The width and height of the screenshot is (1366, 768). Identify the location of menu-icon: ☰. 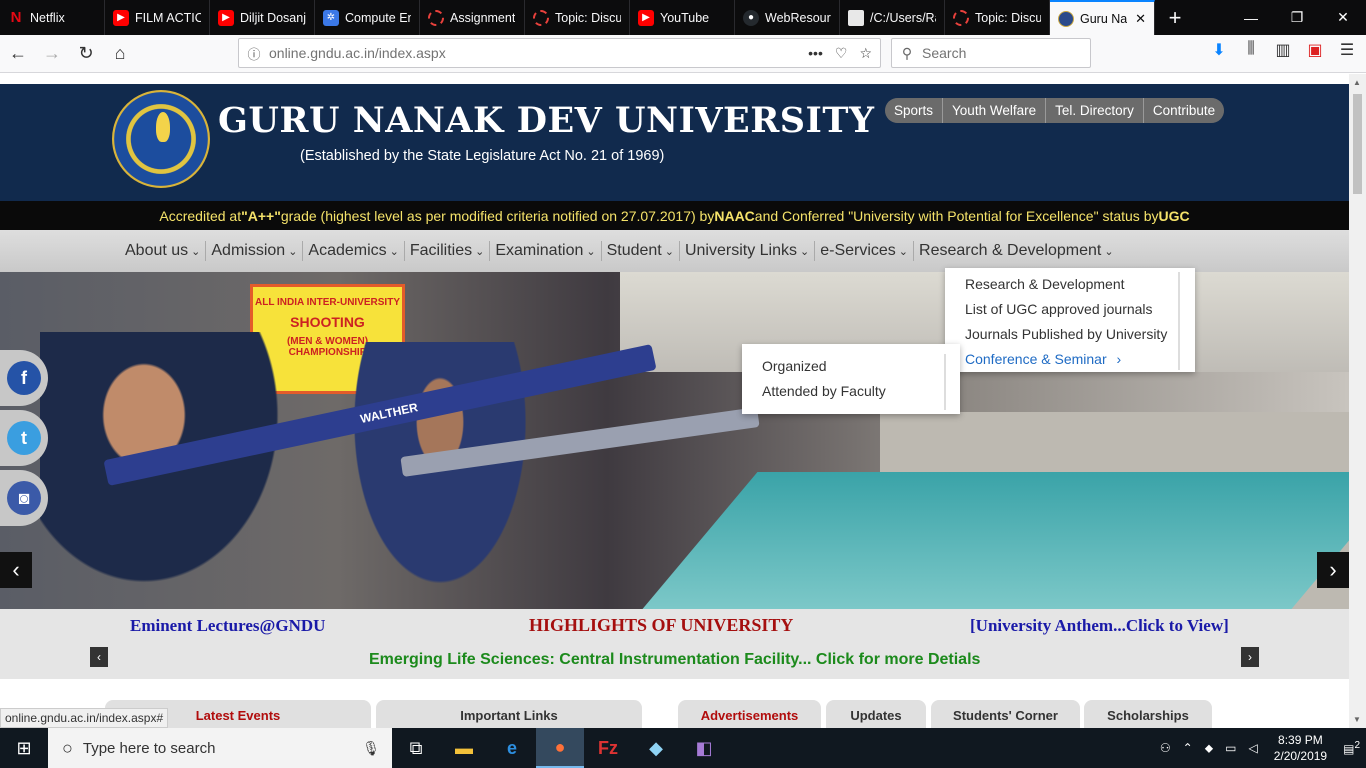
(1347, 50).